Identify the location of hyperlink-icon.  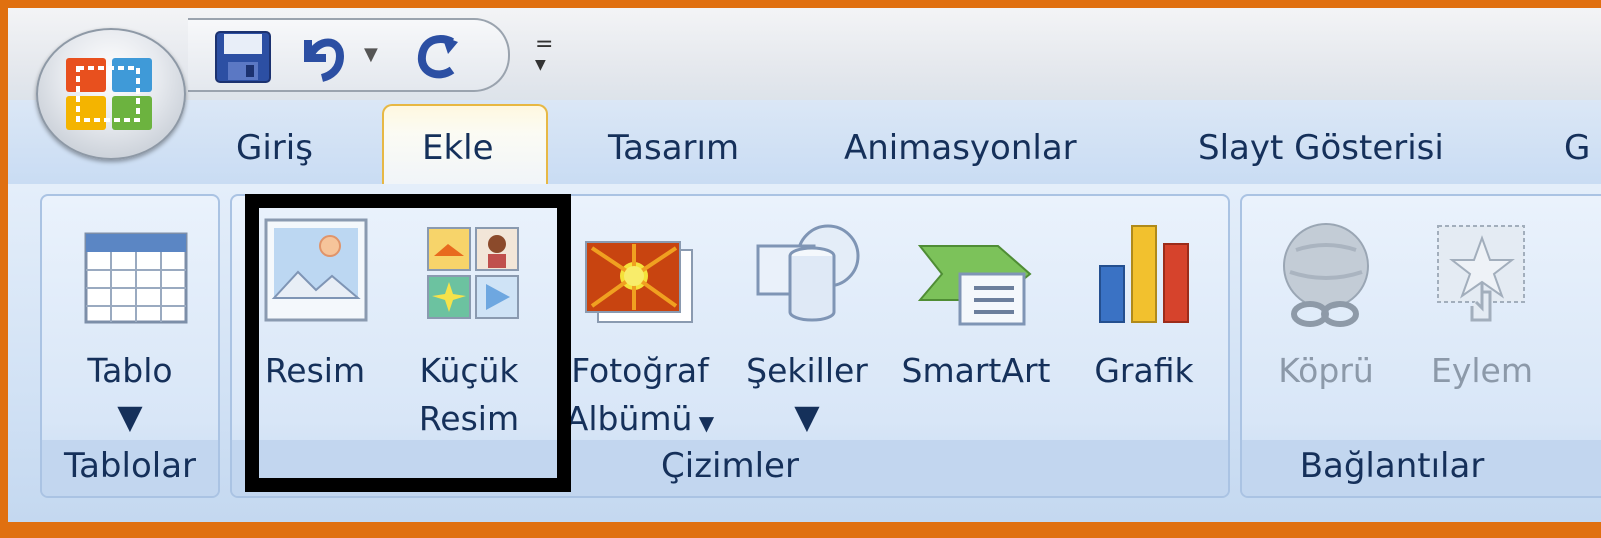
(1326, 275).